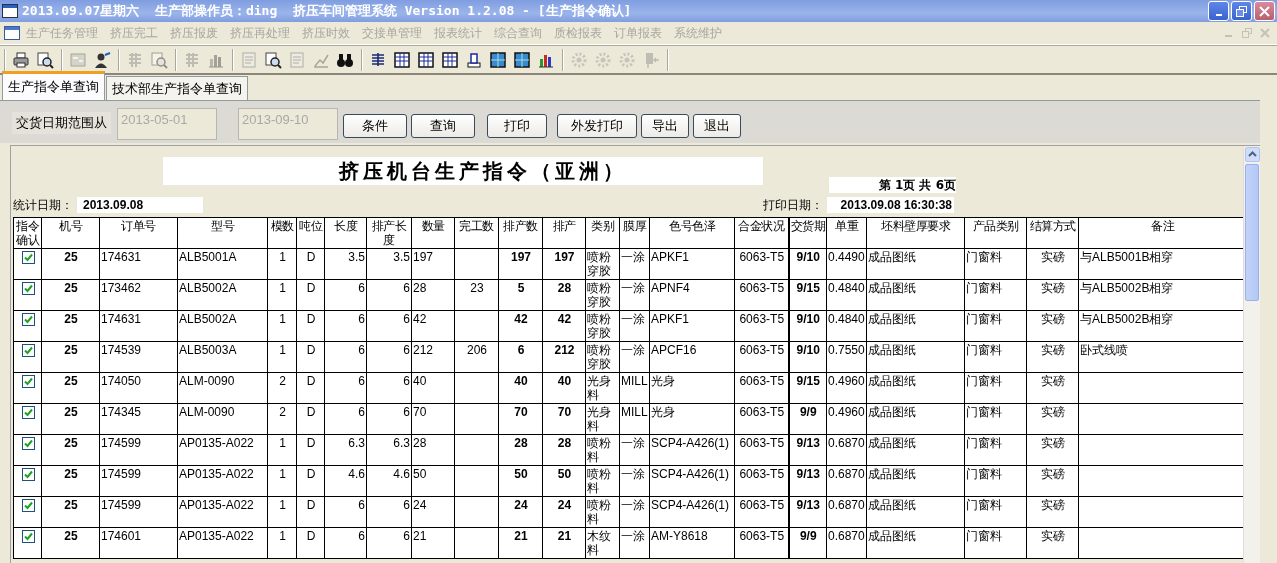 The image size is (1277, 563). Describe the element at coordinates (846, 233) in the screenshot. I see `column-header: 单重` at that location.